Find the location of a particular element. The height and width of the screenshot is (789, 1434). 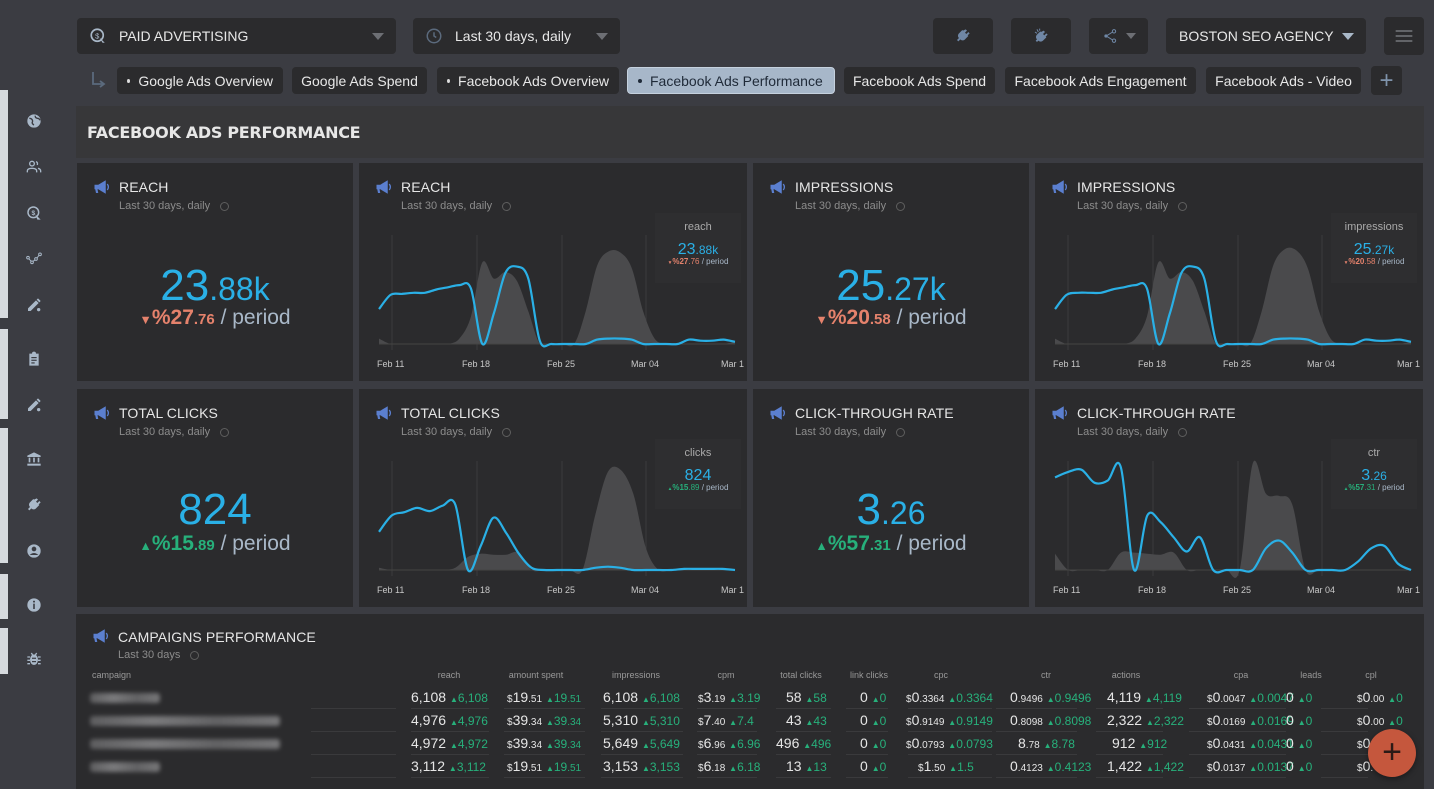

cell-ctr: 0.8098 ▲0.8098 is located at coordinates (1051, 720).